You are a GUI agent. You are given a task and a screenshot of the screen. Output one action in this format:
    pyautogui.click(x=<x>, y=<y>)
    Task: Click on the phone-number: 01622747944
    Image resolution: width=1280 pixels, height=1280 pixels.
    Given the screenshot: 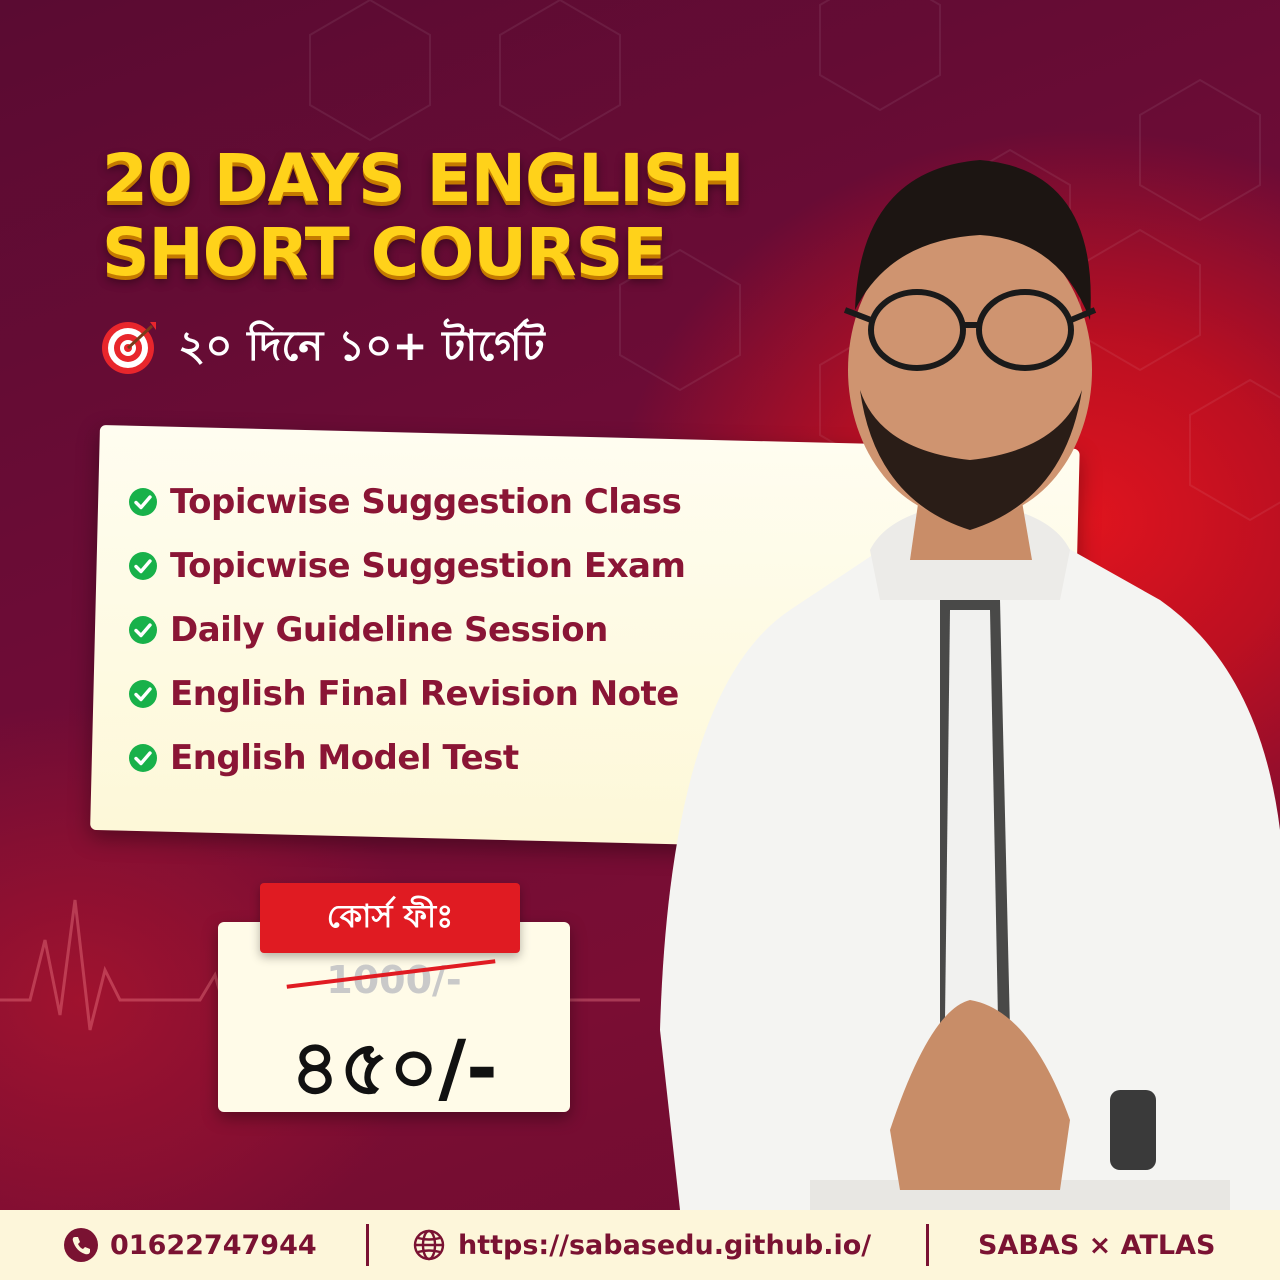 What is the action you would take?
    pyautogui.click(x=213, y=1245)
    